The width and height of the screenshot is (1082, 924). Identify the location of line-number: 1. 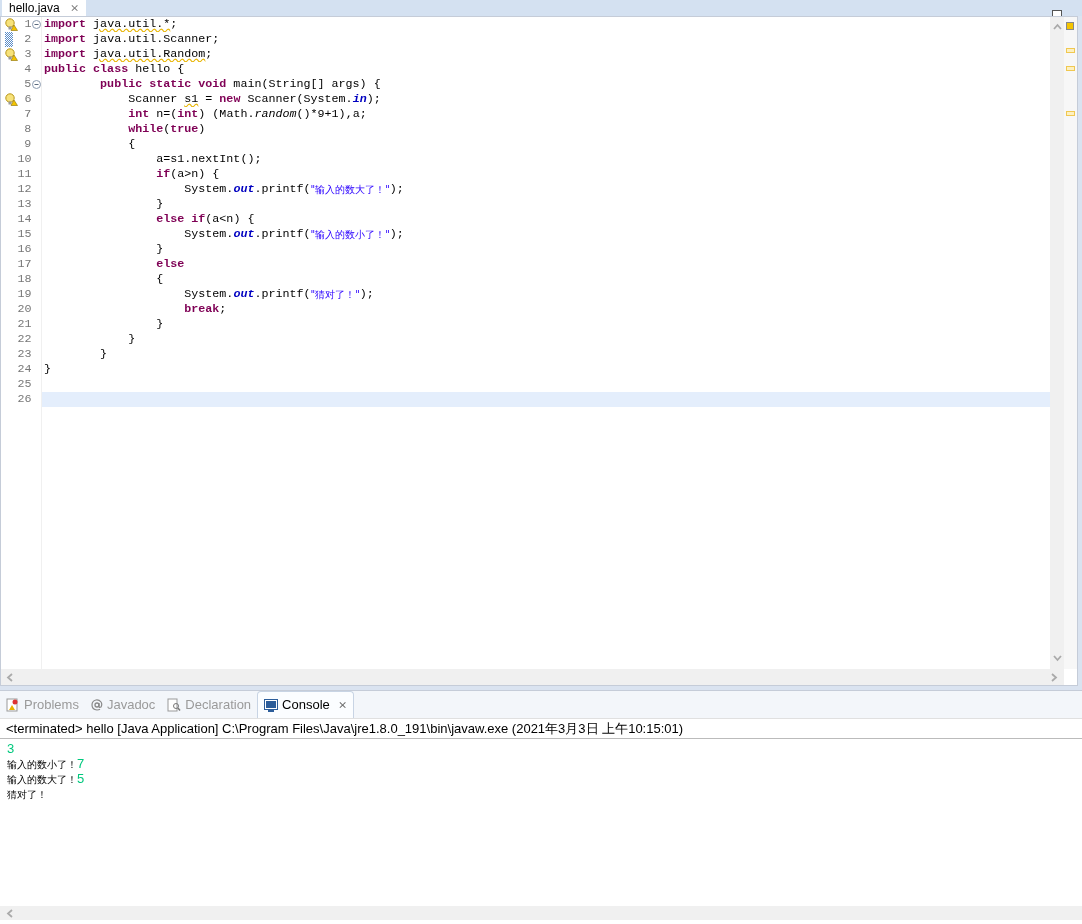
(27, 24).